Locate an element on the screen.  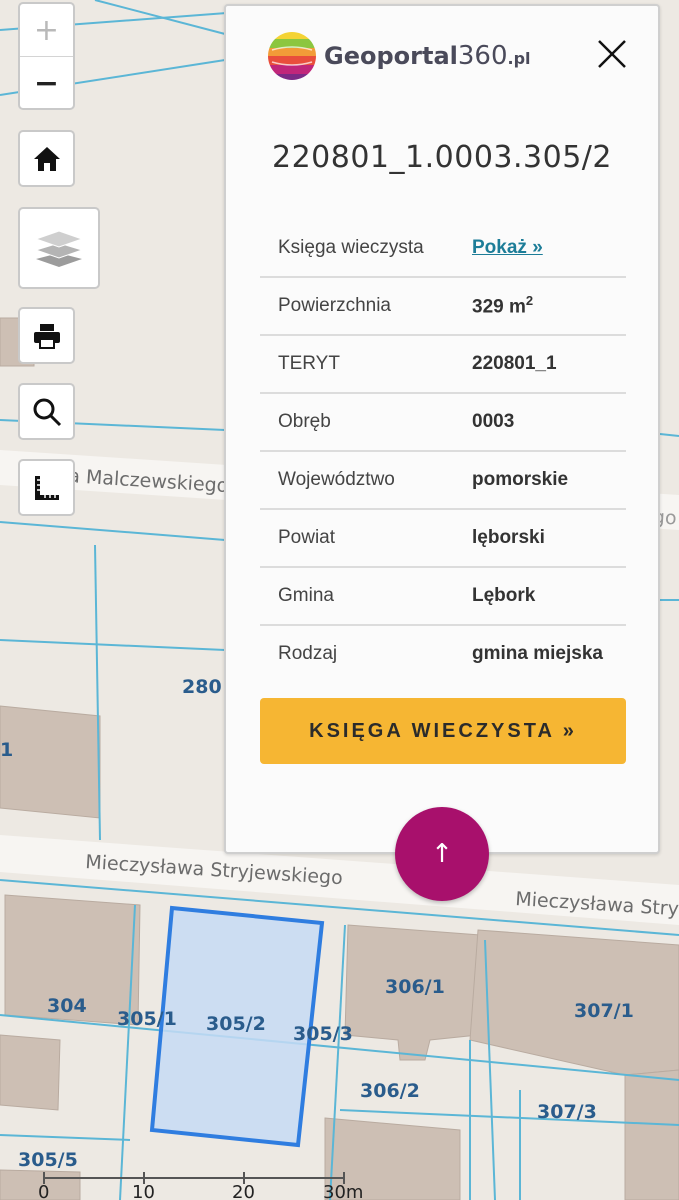
parcel-label-306-1: 306/1 is located at coordinates (415, 987).